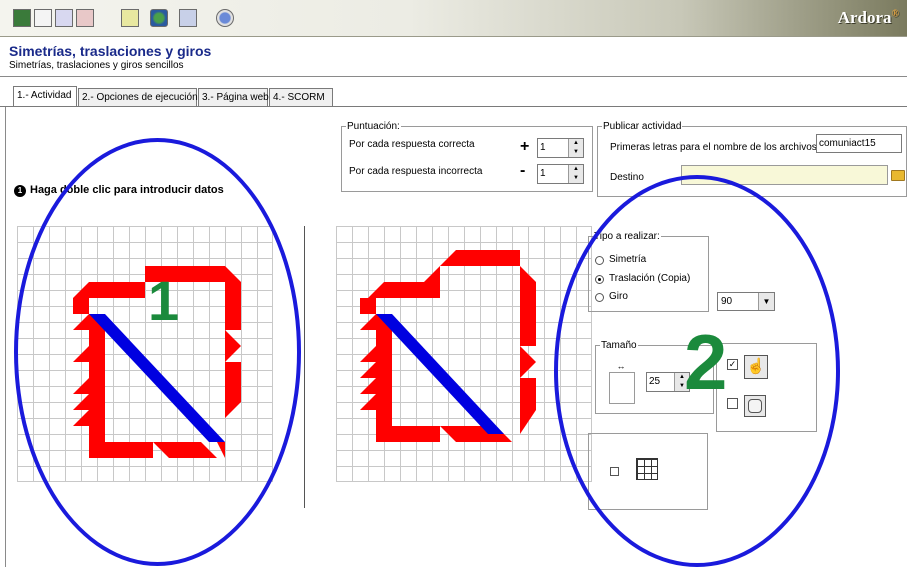 The width and height of the screenshot is (907, 567). Describe the element at coordinates (599, 297) in the screenshot. I see `radio-giro` at that location.